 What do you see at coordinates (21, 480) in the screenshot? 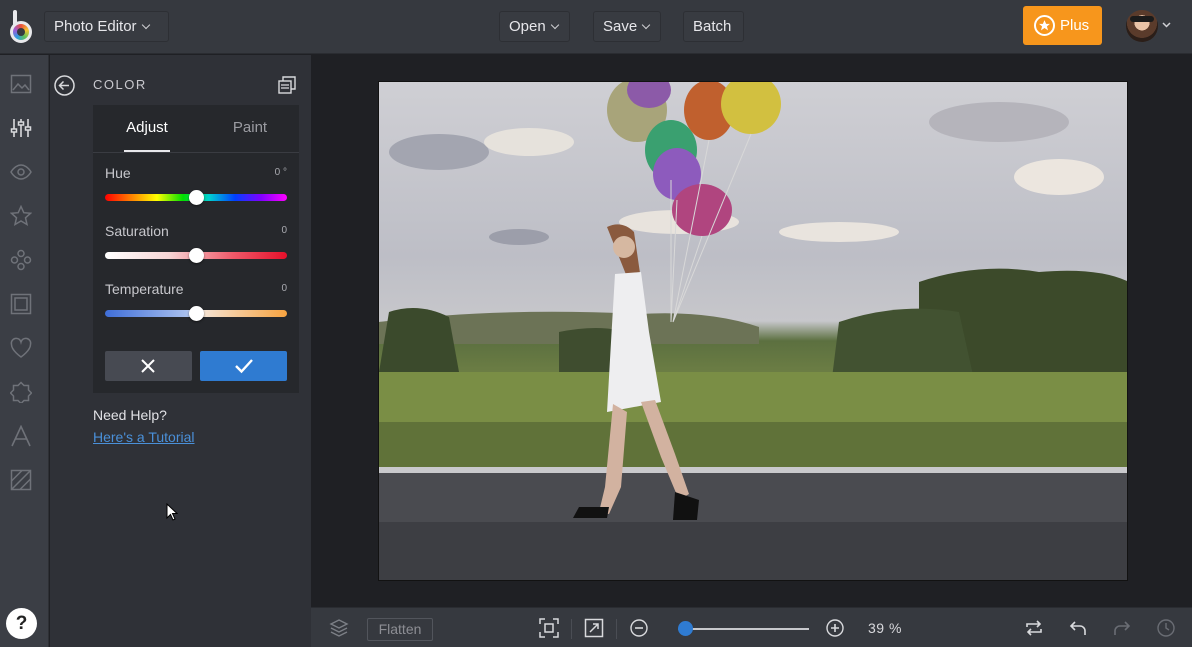
I see `texture-icon` at bounding box center [21, 480].